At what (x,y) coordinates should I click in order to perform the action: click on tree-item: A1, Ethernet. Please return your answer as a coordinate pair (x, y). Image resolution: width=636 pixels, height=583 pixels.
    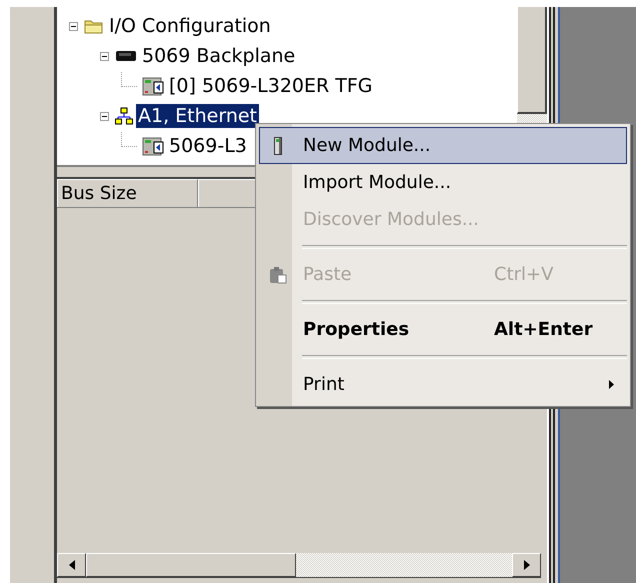
    Looking at the image, I should click on (198, 116).